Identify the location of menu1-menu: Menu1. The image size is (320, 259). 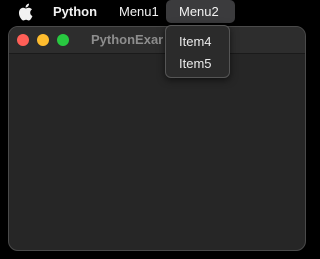
(139, 12).